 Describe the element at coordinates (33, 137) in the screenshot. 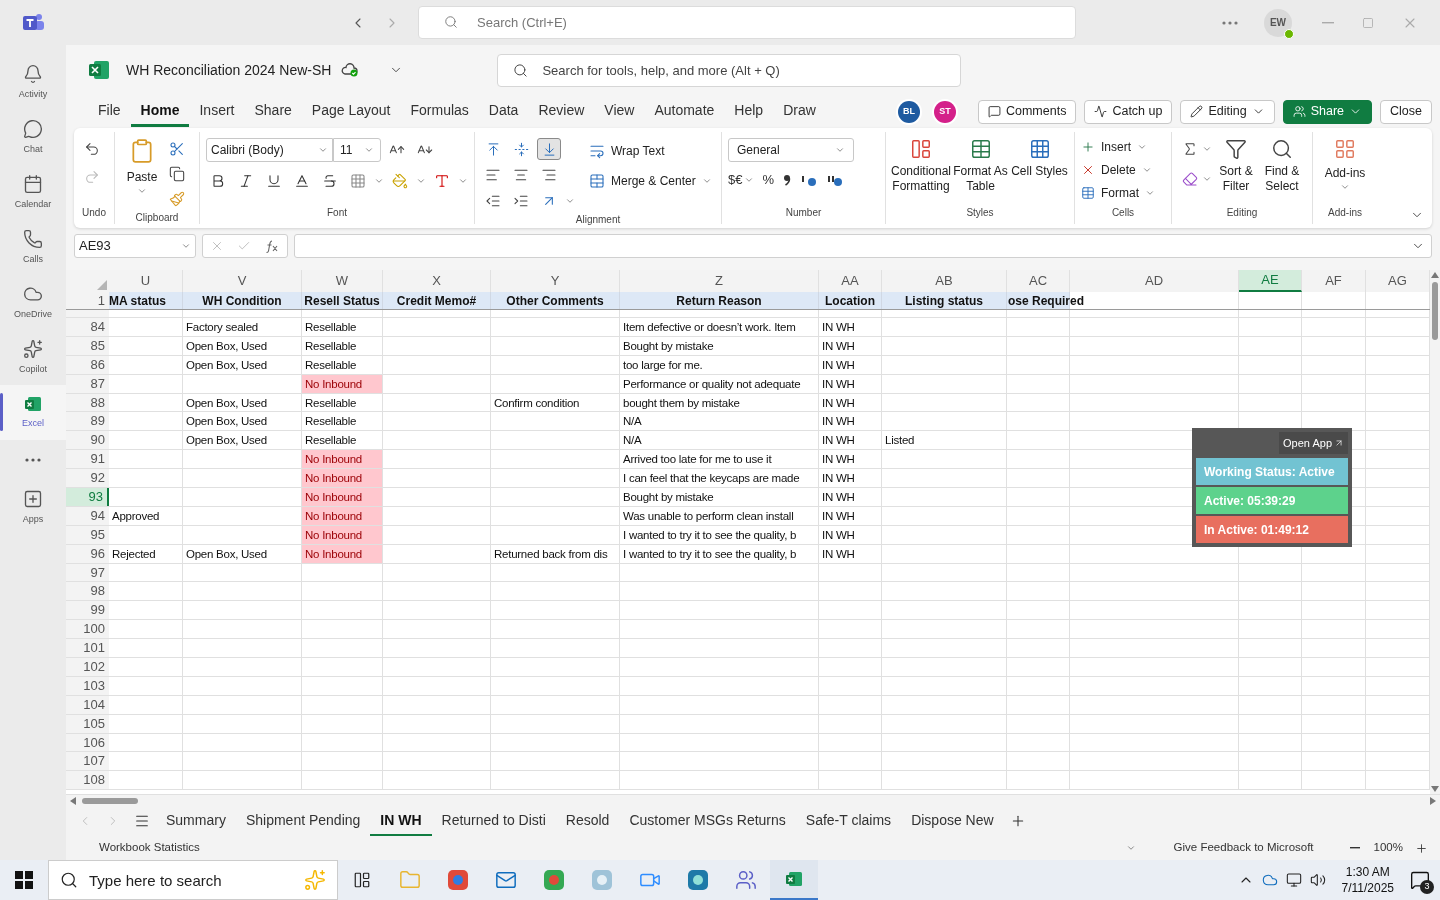

I see `rail-item: Chat` at that location.